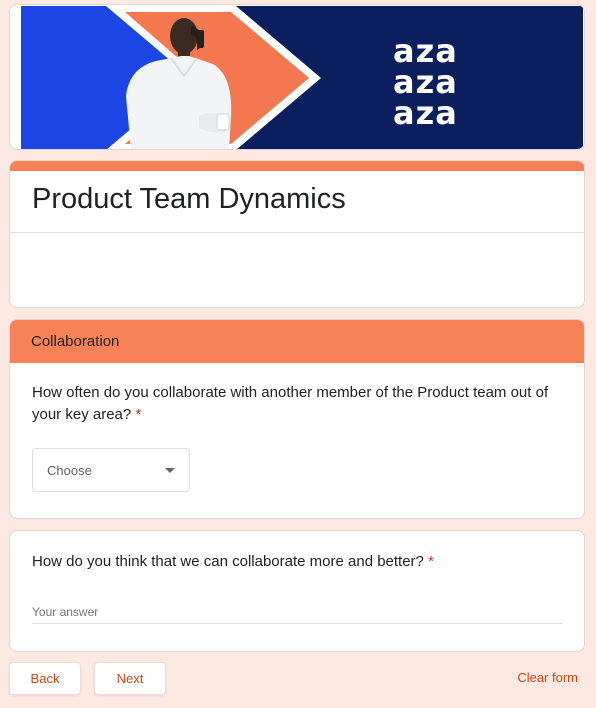 The width and height of the screenshot is (596, 708). Describe the element at coordinates (75, 341) in the screenshot. I see `section-title: Collaboration` at that location.